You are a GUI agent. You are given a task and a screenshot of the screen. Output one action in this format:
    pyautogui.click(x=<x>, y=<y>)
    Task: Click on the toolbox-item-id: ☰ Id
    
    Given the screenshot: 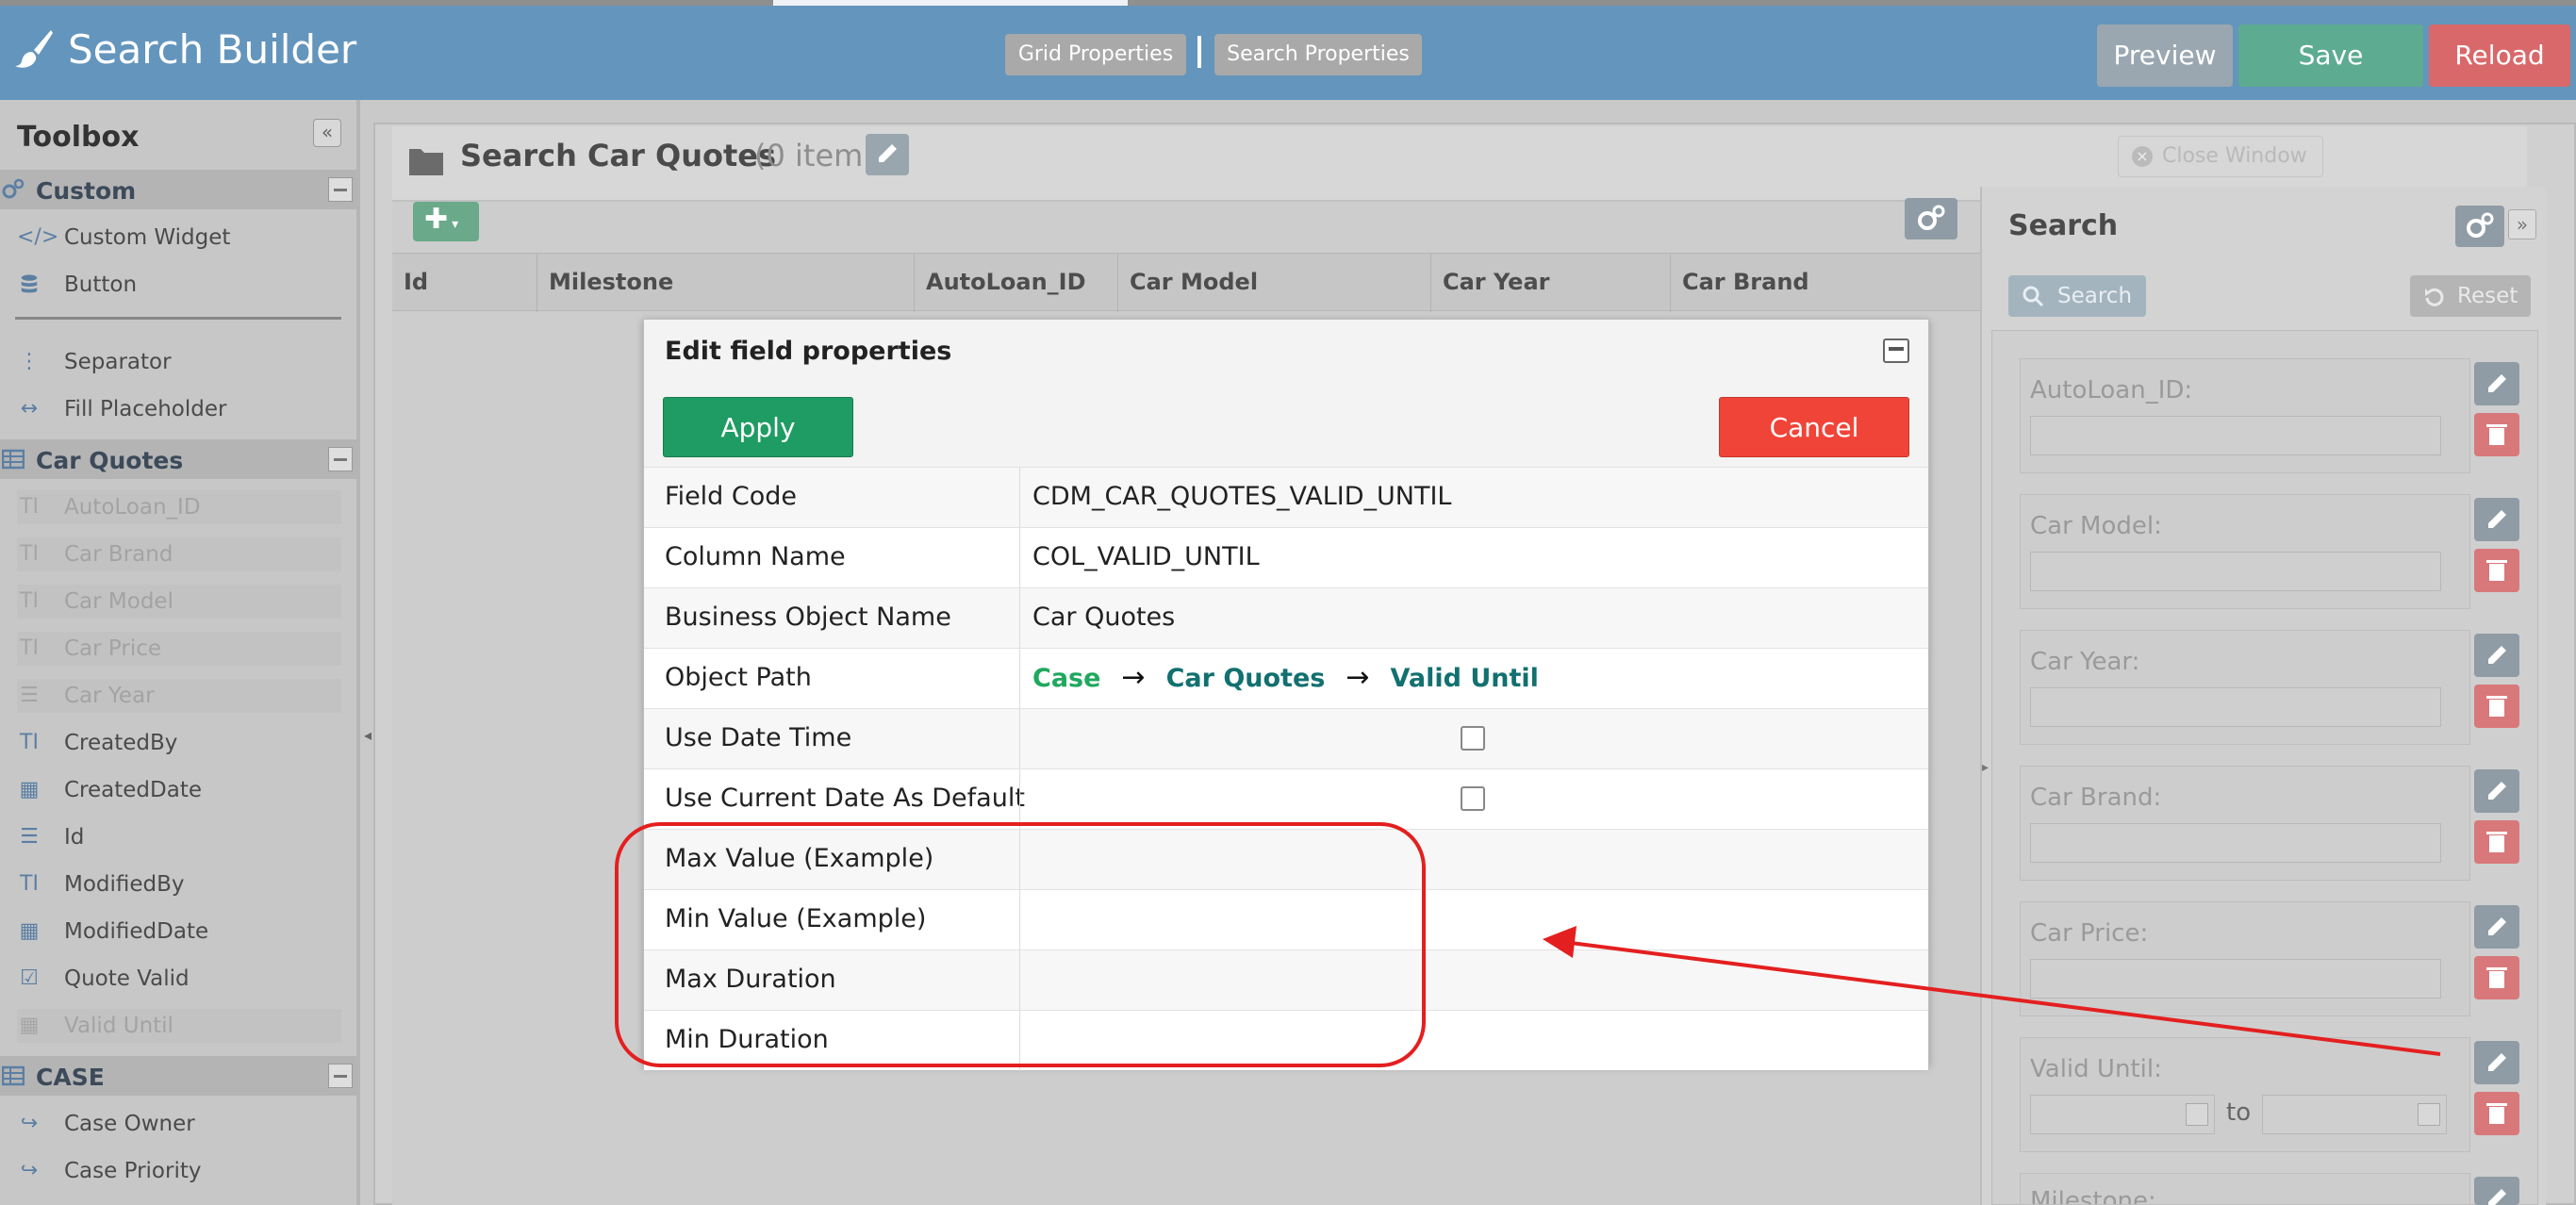 What is the action you would take?
    pyautogui.click(x=179, y=837)
    